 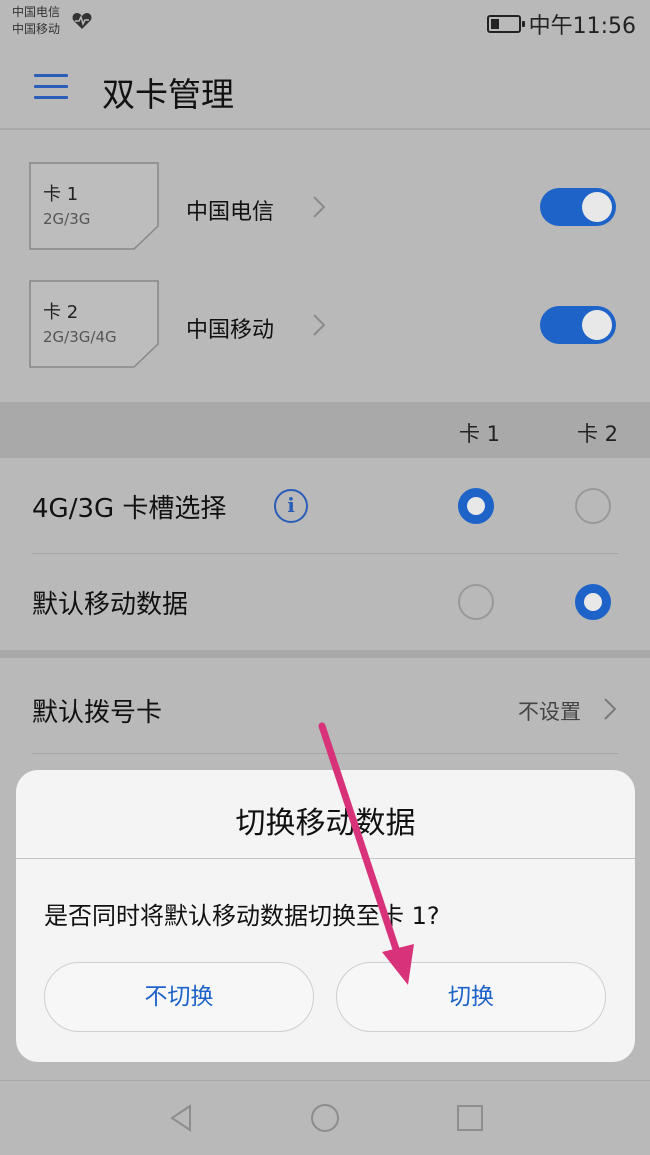 What do you see at coordinates (129, 509) in the screenshot?
I see `setting-label: 4G/3G 卡槽选择` at bounding box center [129, 509].